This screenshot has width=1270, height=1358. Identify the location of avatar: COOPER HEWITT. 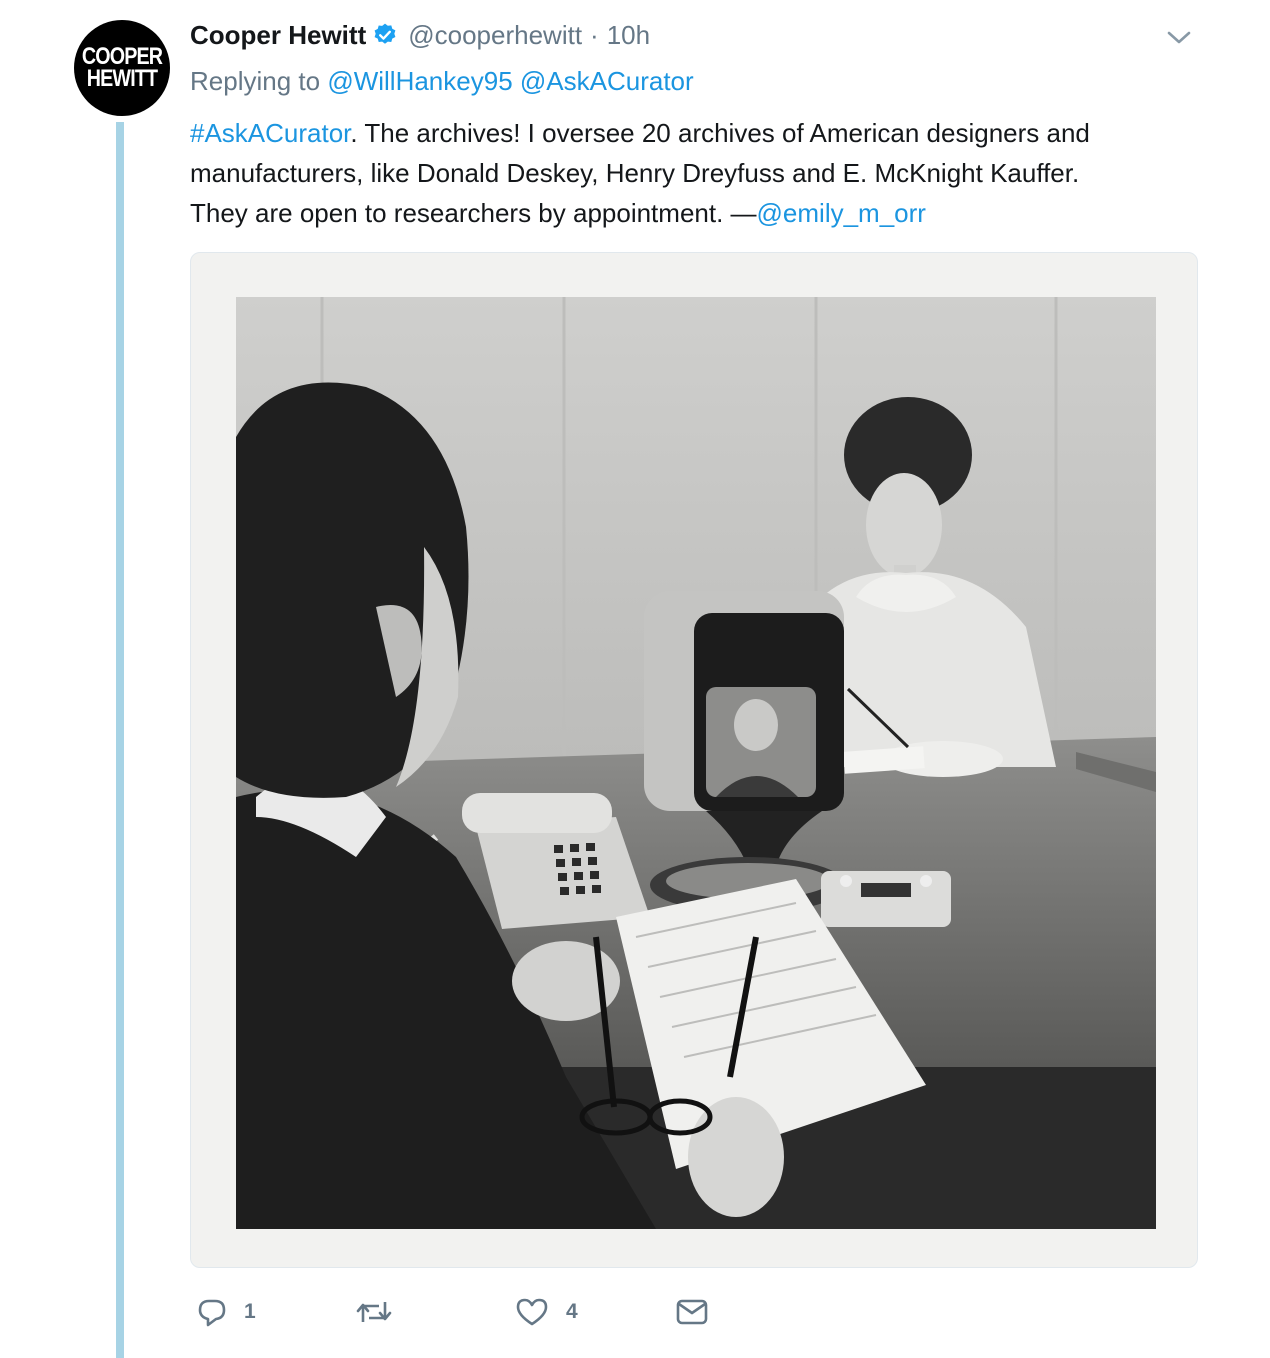
(122, 68).